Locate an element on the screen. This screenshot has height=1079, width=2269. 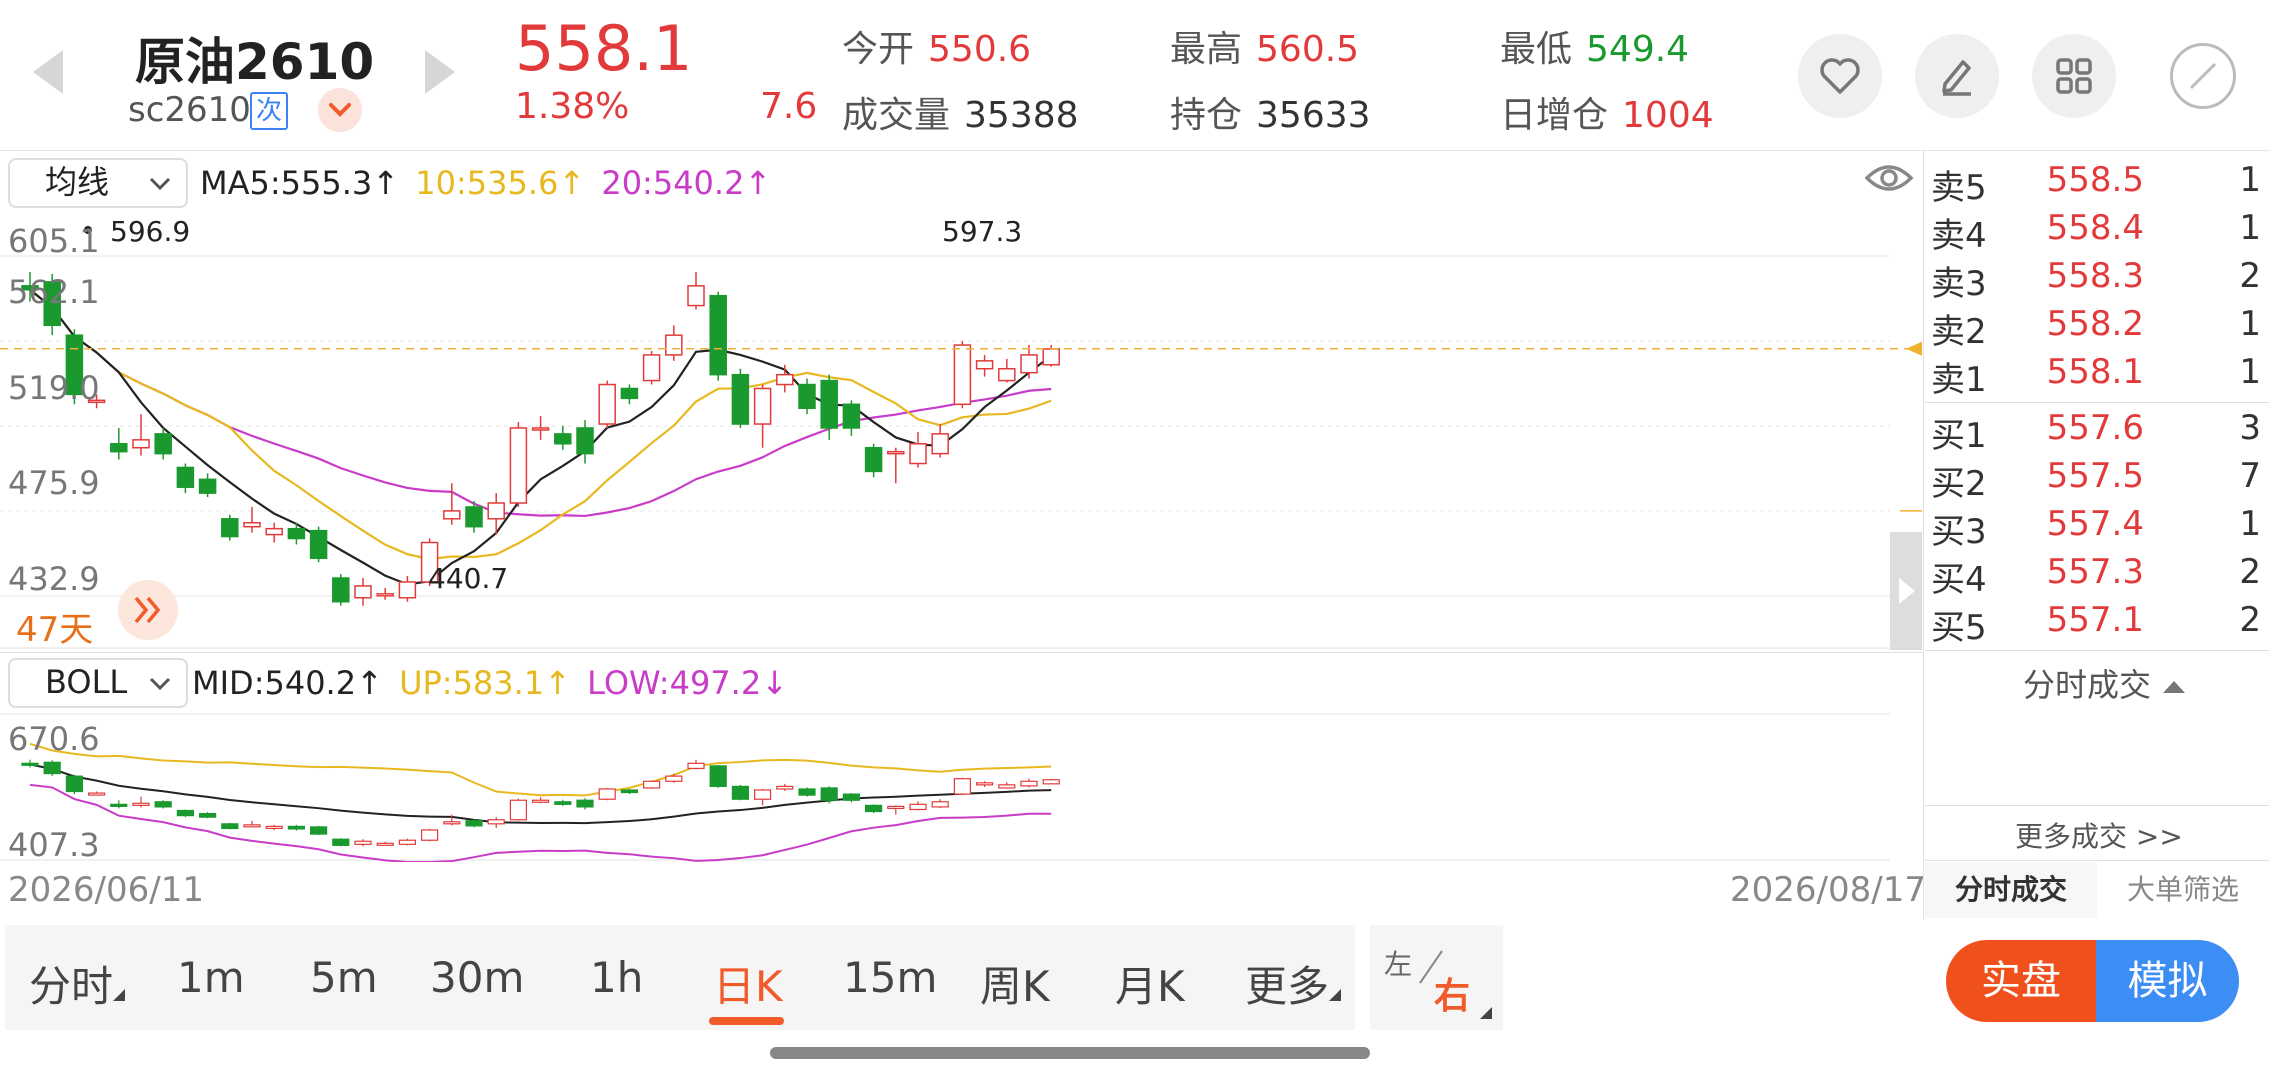
tab-monthly-k: 月K is located at coordinates (1150, 983).